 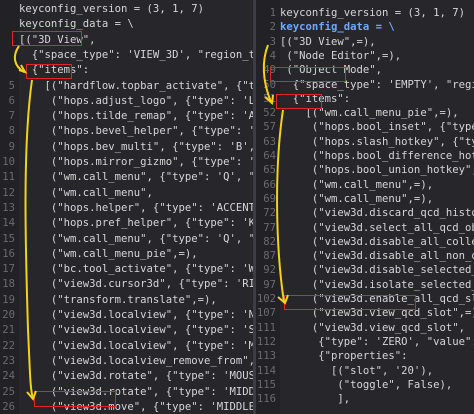 What do you see at coordinates (151, 284) in the screenshot?
I see `code-text: ("view3d.cursor3d", {"type": 'RIGHTMOUSE` at bounding box center [151, 284].